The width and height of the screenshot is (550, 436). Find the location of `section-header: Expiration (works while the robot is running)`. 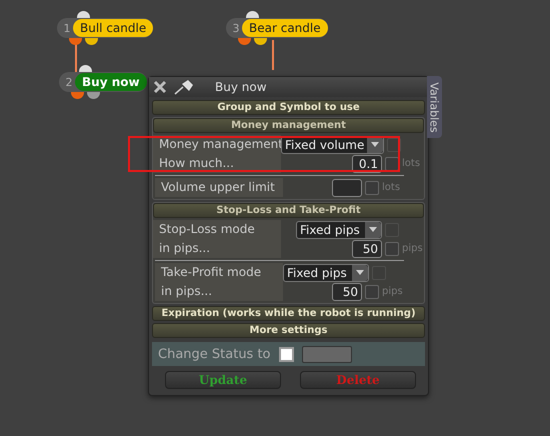

section-header: Expiration (works while the robot is running) is located at coordinates (288, 313).